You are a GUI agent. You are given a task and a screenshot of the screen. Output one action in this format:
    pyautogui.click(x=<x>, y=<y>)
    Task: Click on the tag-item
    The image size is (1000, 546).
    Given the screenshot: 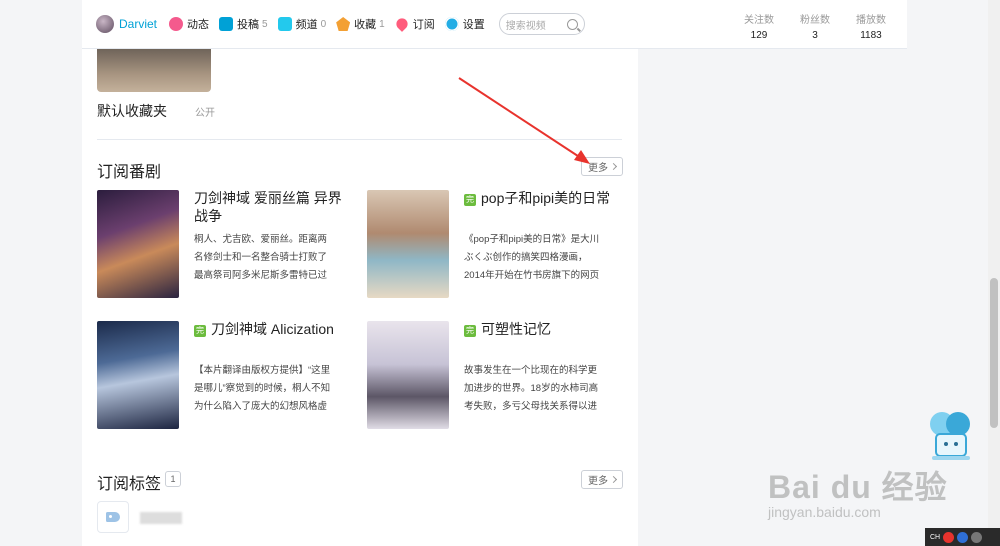 What is the action you would take?
    pyautogui.click(x=113, y=517)
    